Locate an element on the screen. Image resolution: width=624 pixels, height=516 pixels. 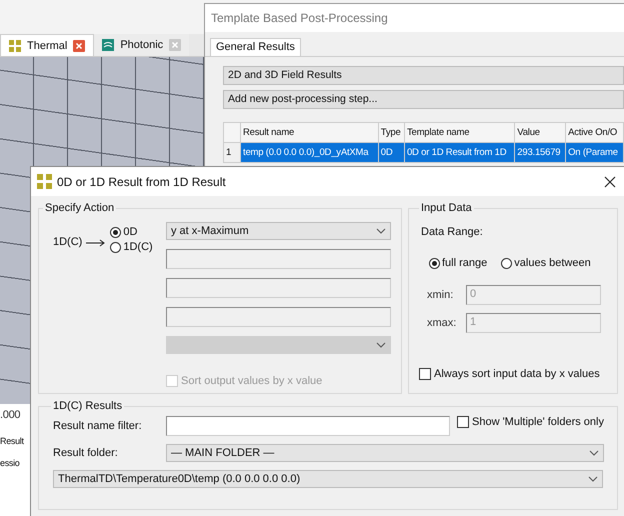
right-arrow-icon is located at coordinates (96, 243).